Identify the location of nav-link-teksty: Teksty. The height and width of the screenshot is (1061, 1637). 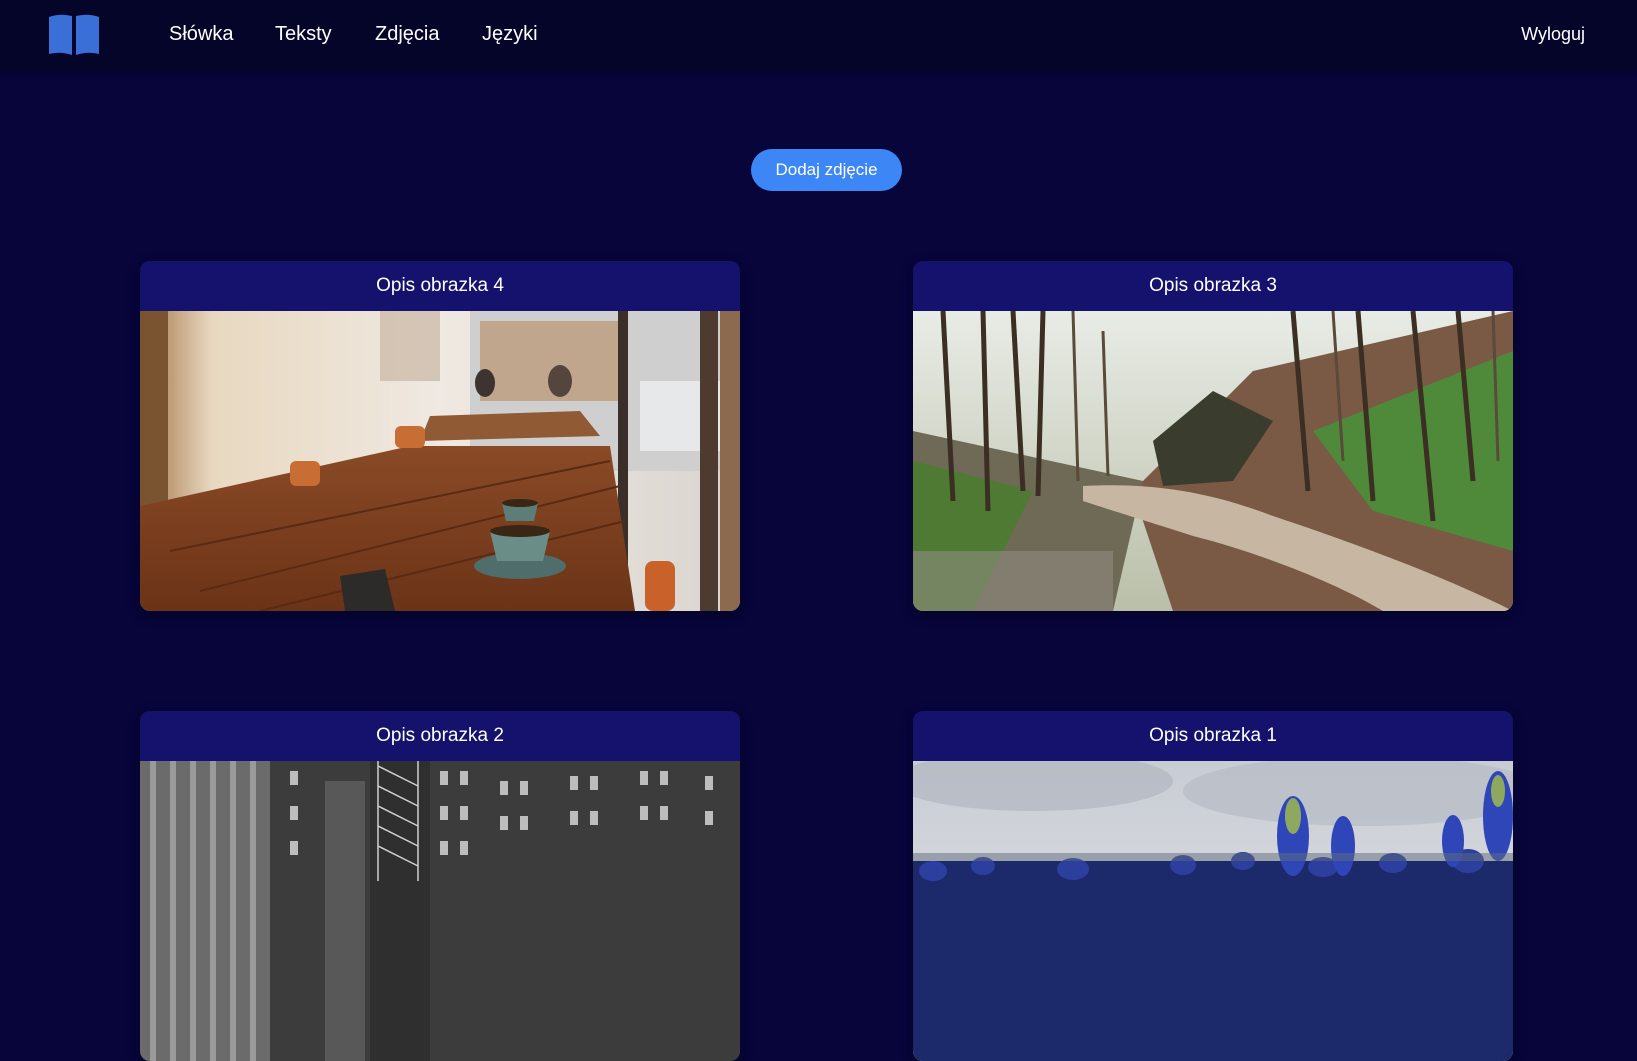
(303, 34).